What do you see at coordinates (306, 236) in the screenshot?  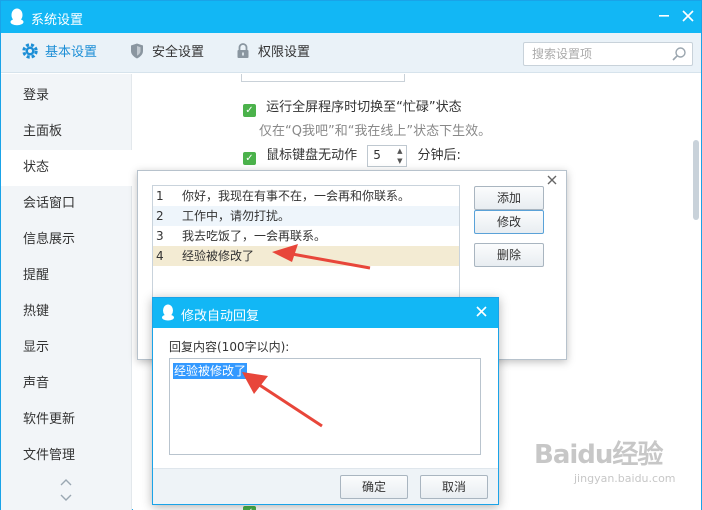 I see `list-item: 3 我去吃饭了，一会再联系。` at bounding box center [306, 236].